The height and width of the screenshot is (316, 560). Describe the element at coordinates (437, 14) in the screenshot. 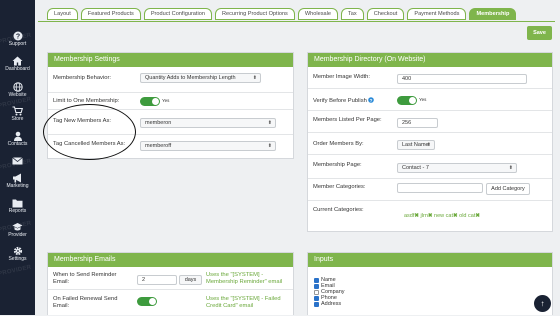

I see `tab-payment-methods: Payment Methods` at that location.